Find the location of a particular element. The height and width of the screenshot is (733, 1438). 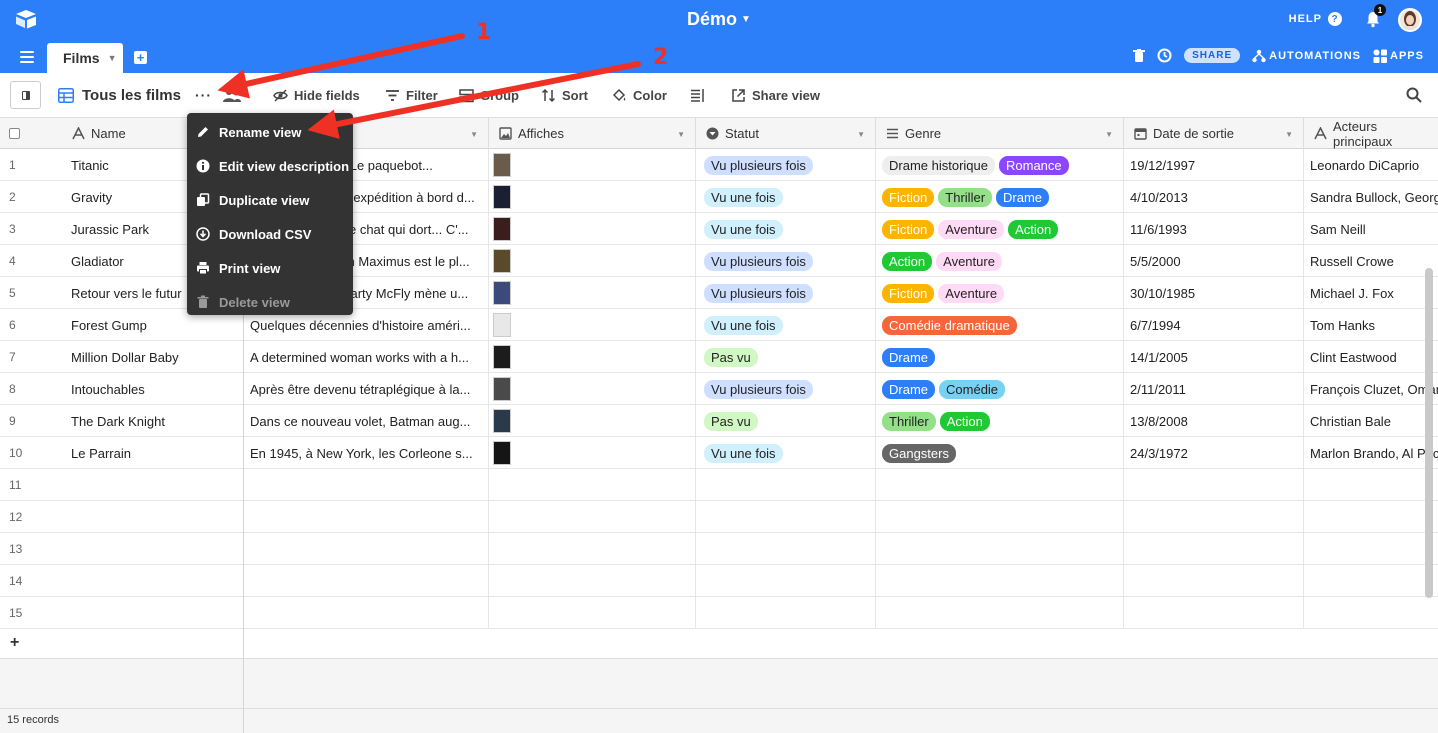

genre-cell: Fiction Thriller Drame is located at coordinates (1000, 197).